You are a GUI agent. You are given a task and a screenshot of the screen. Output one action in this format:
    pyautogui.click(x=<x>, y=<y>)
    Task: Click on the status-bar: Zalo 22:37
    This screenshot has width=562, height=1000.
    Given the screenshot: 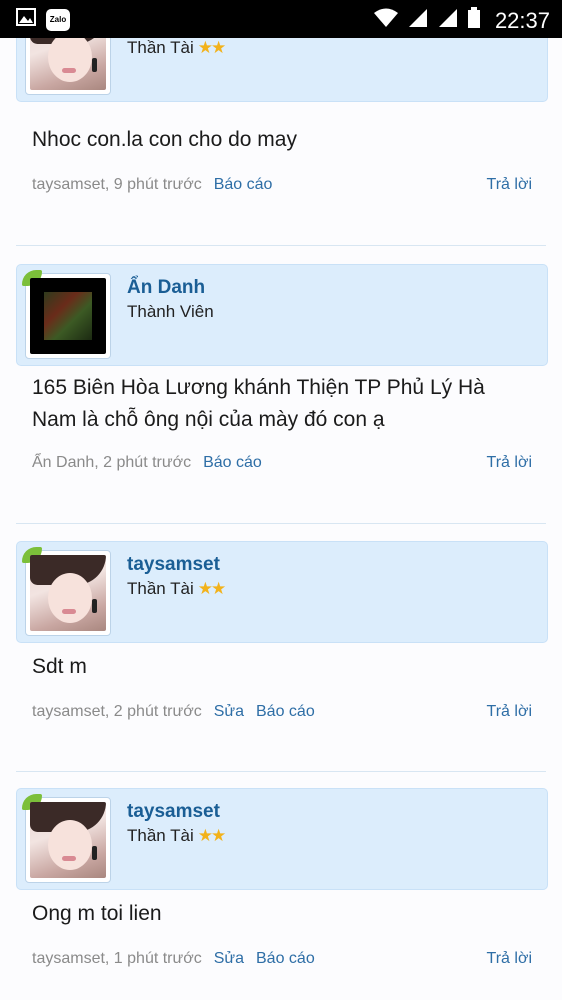 What is the action you would take?
    pyautogui.click(x=281, y=19)
    